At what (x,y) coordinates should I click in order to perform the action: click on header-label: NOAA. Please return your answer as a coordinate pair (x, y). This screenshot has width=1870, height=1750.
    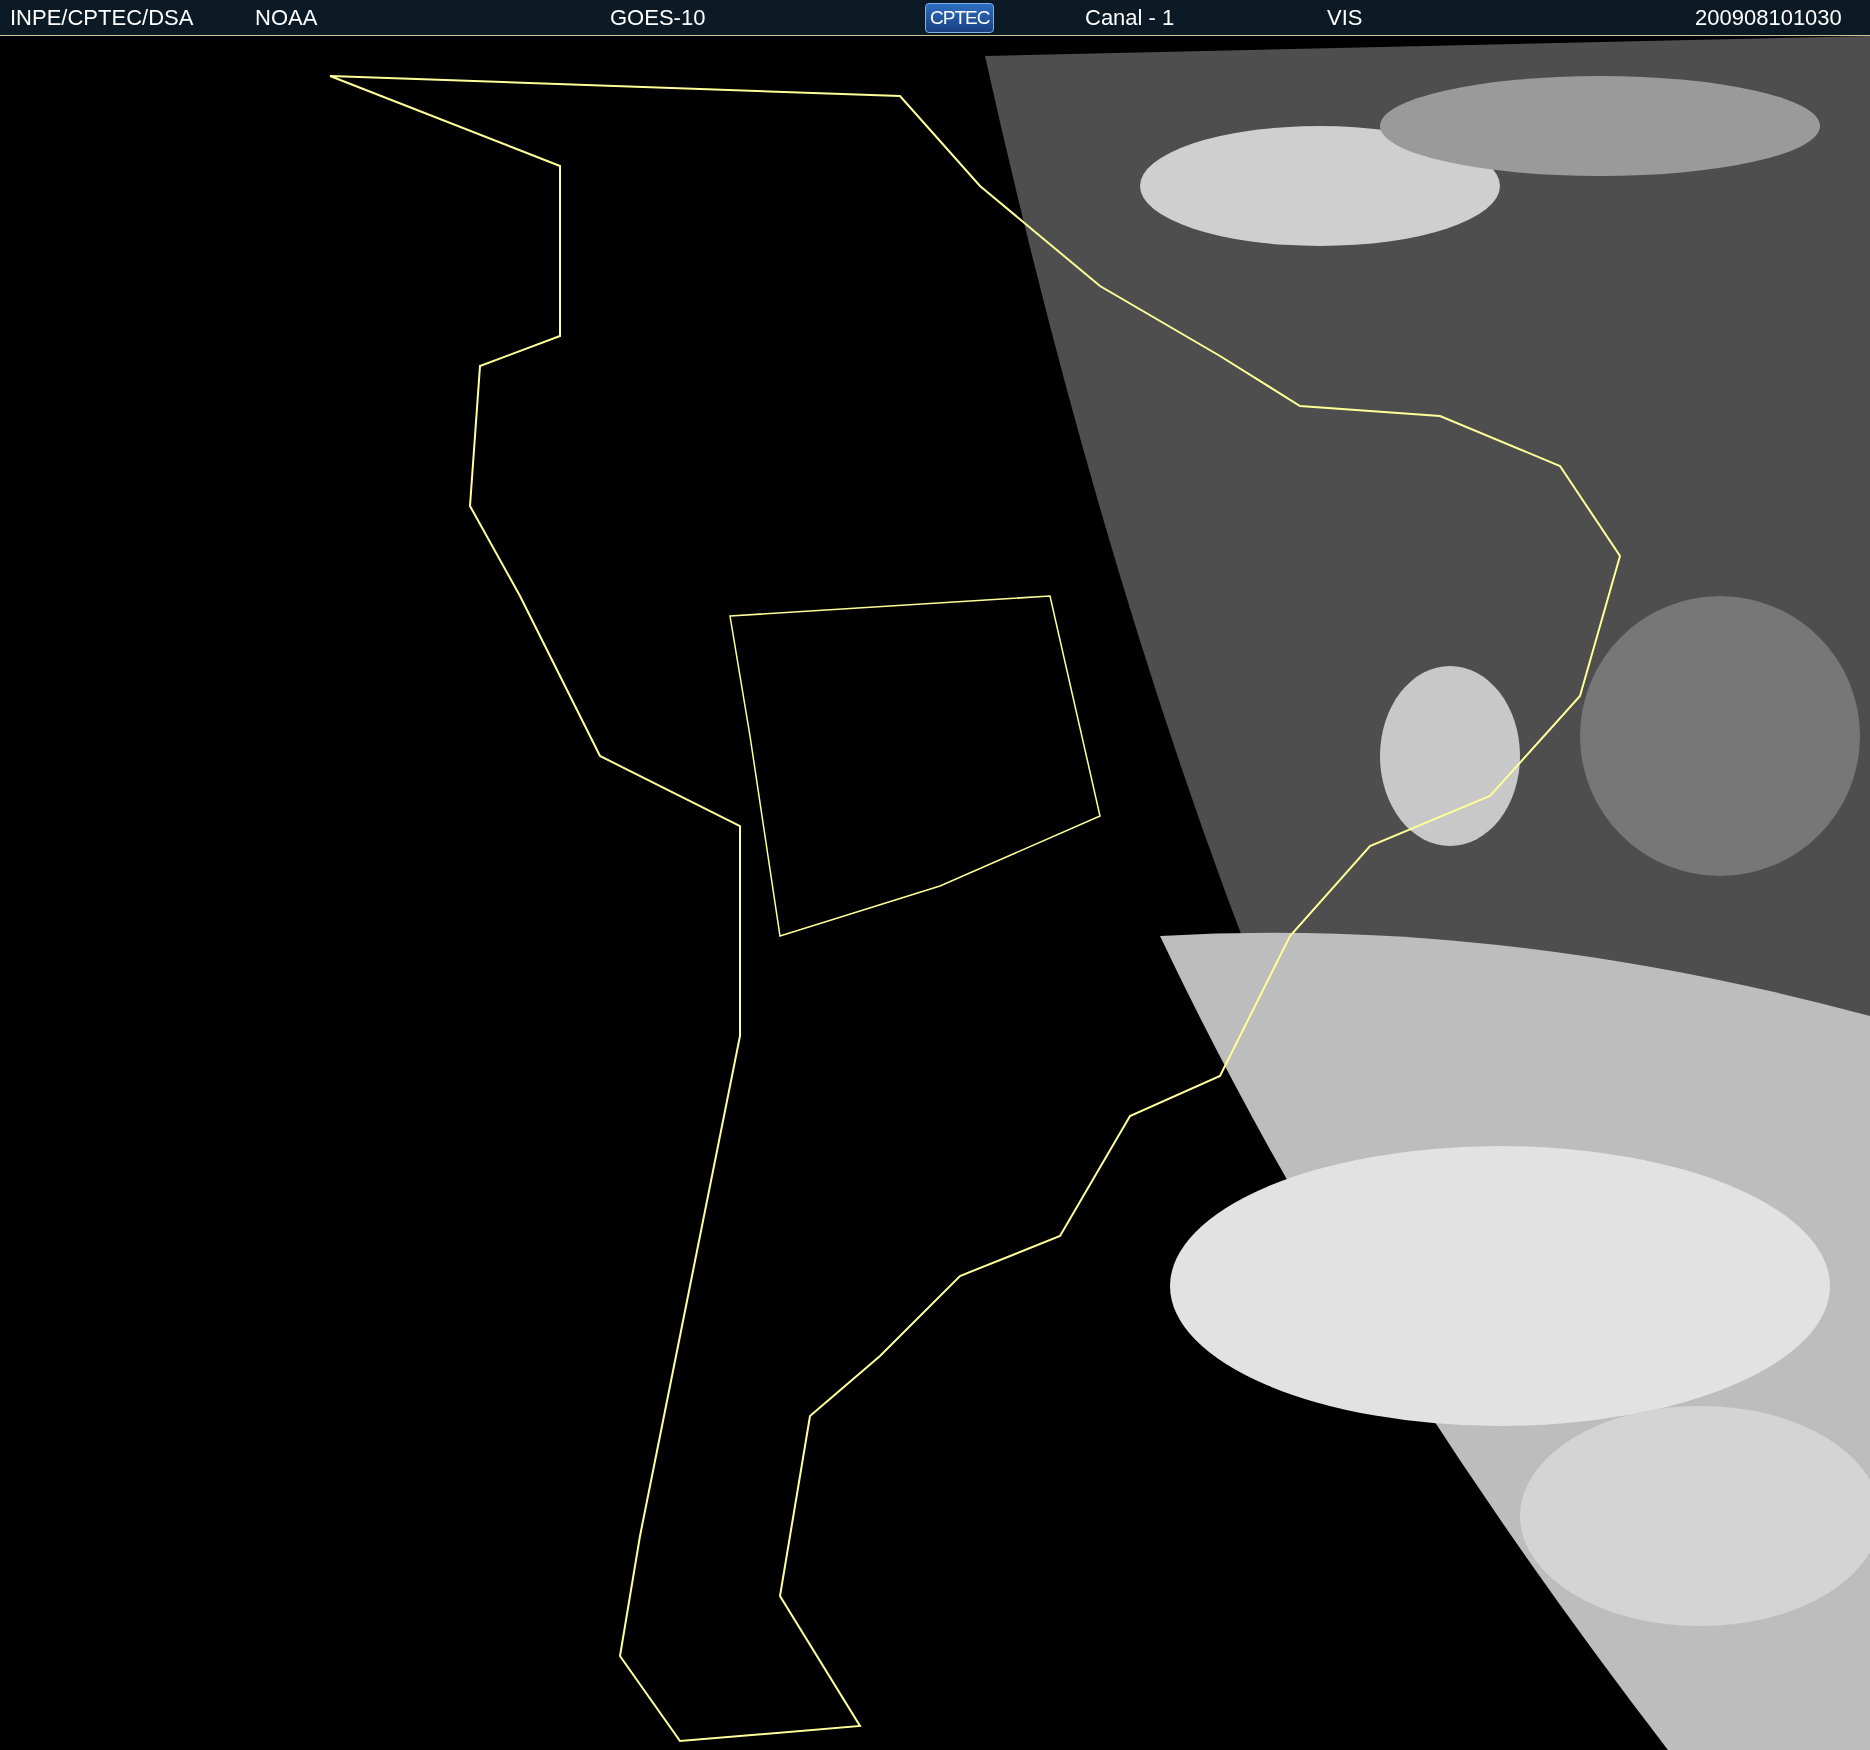
    Looking at the image, I should click on (286, 17).